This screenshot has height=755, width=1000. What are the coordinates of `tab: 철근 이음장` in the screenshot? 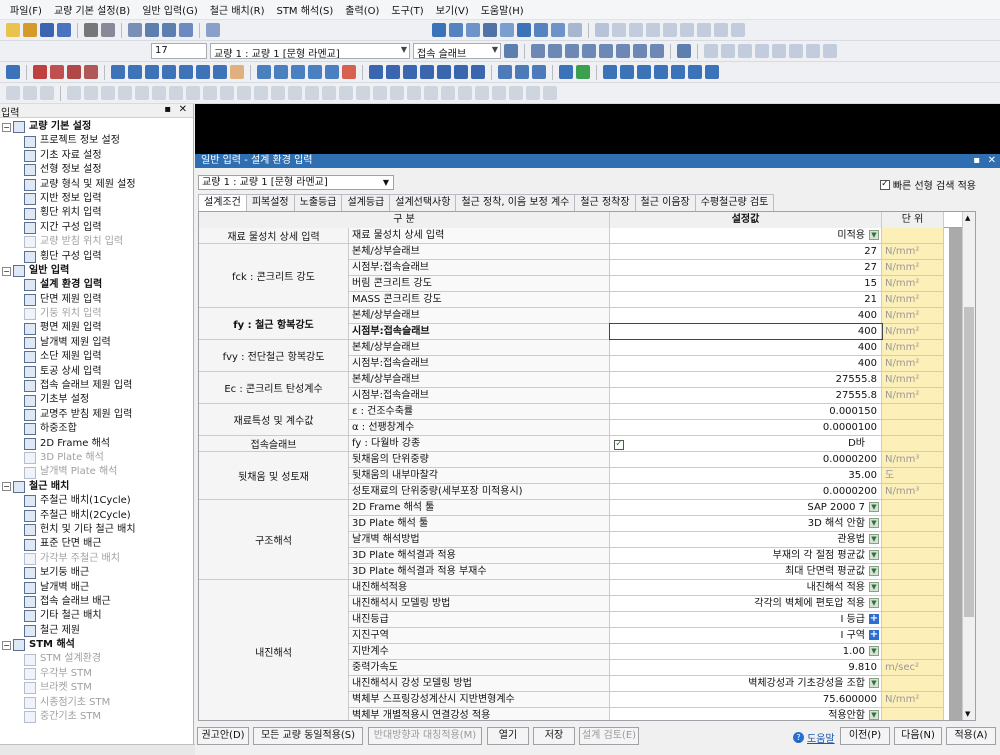 It's located at (665, 202).